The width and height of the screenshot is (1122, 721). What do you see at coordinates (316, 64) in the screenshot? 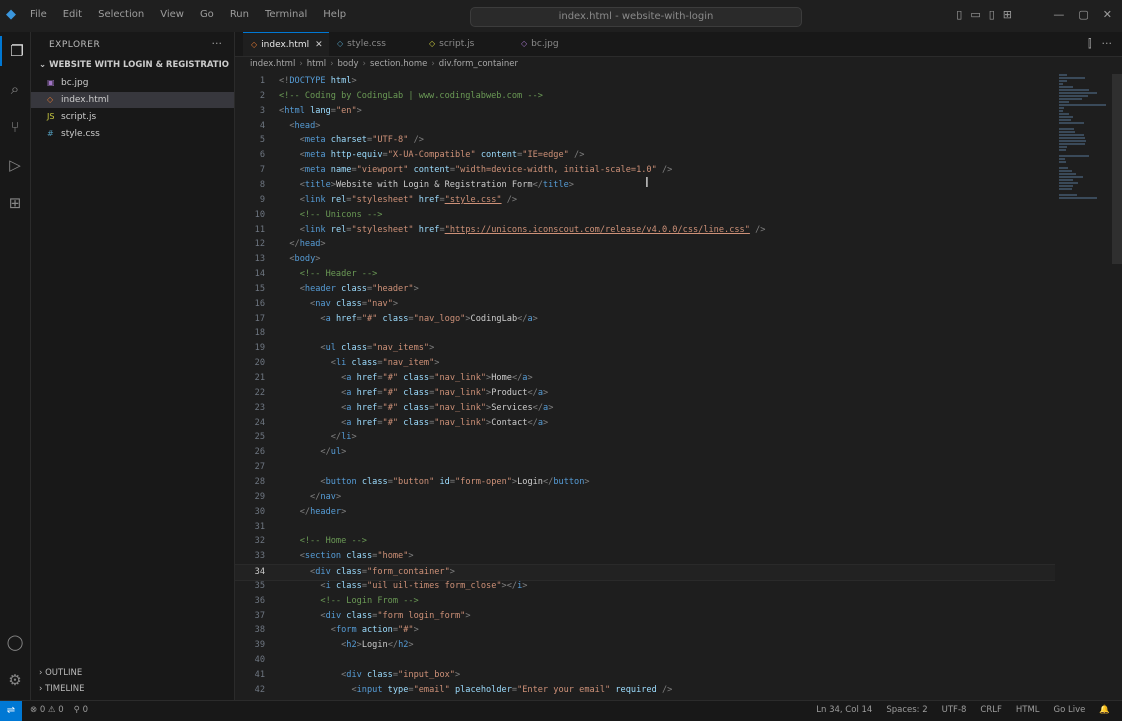
I see `breadcrumb-item: html` at bounding box center [316, 64].